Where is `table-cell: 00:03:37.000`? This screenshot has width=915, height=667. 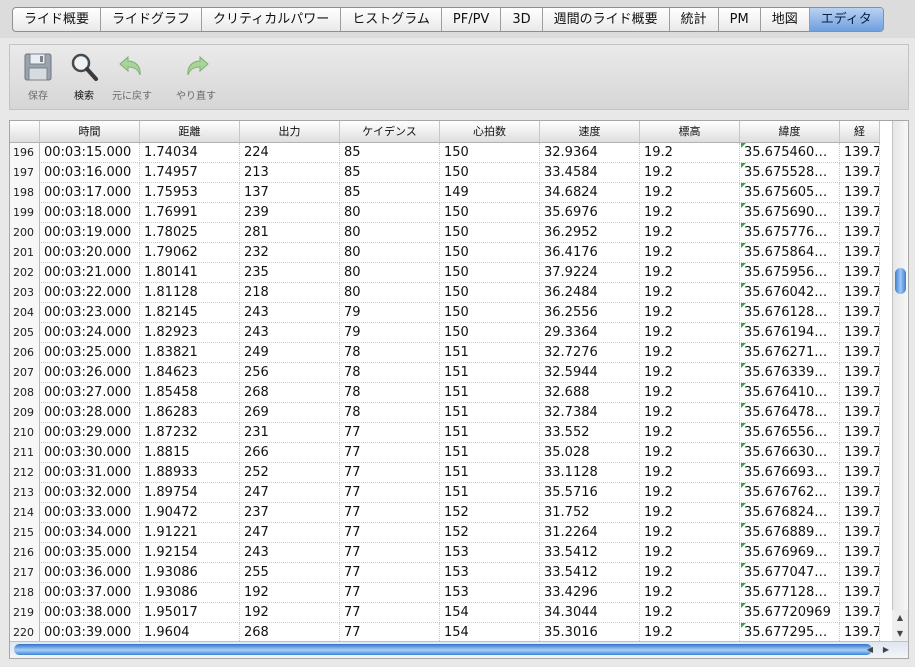
table-cell: 00:03:37.000 is located at coordinates (90, 593).